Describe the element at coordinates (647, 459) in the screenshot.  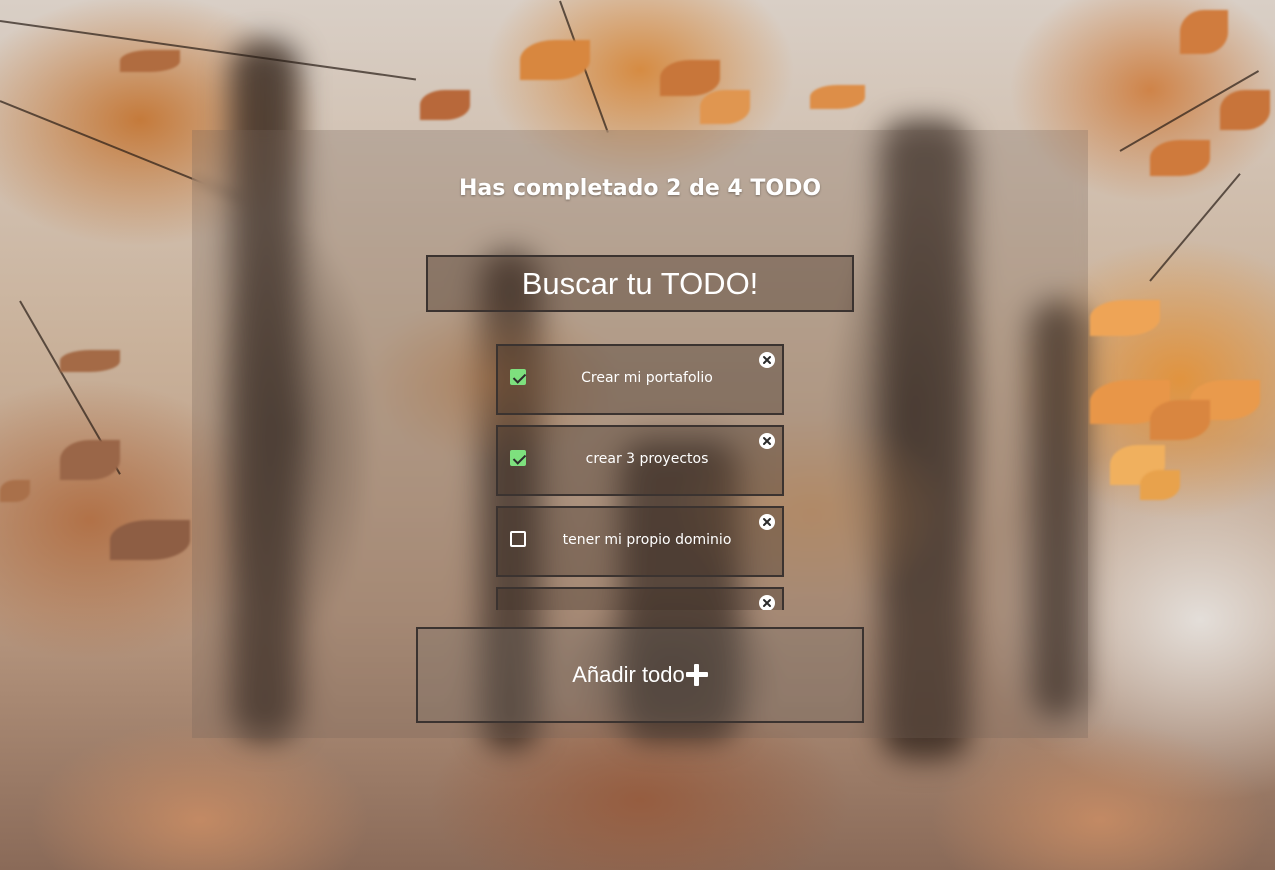
I see `todo-item-text: crear 3 proyectos` at that location.